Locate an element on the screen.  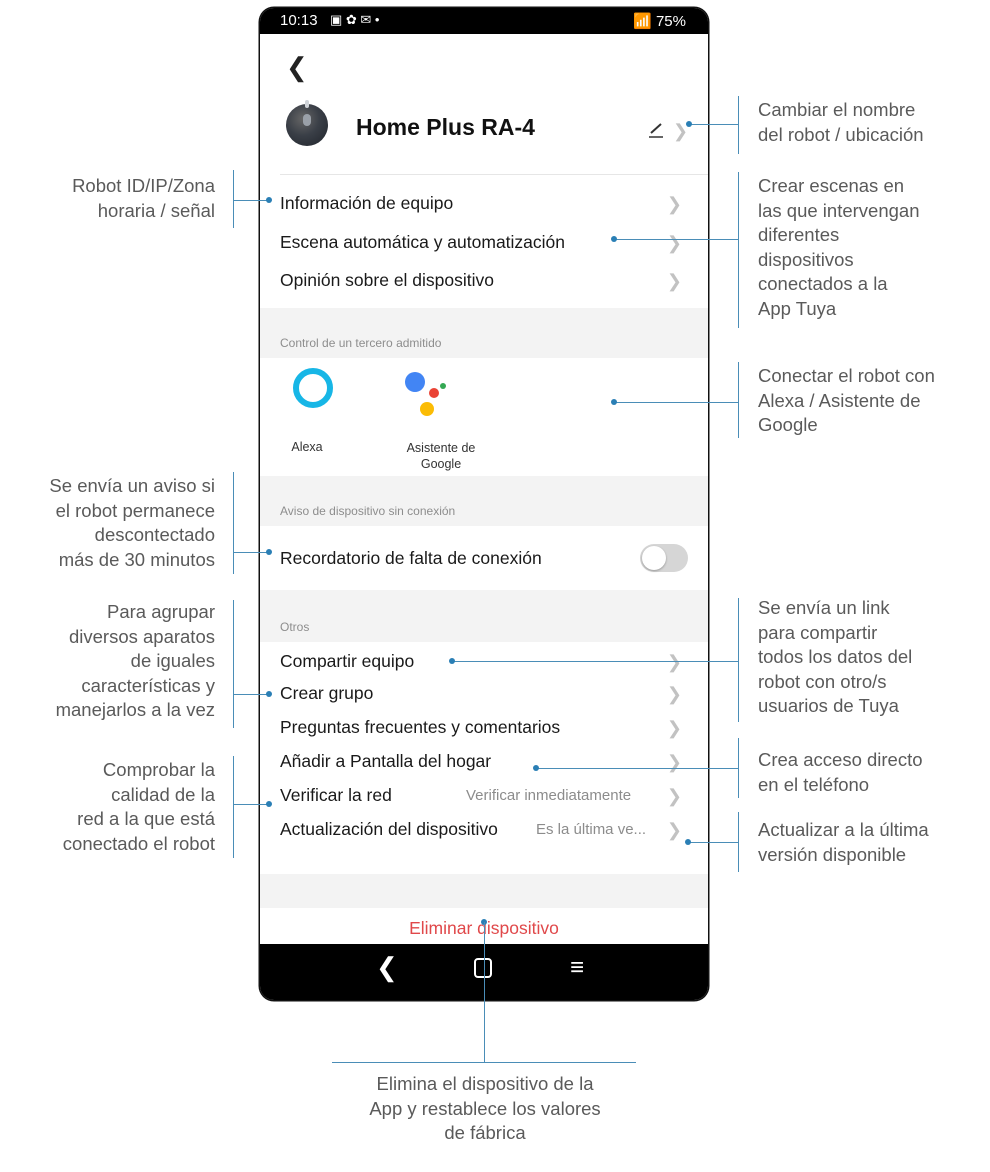
callout-line: Cambiar el nombre is located at coordinates (837, 109).